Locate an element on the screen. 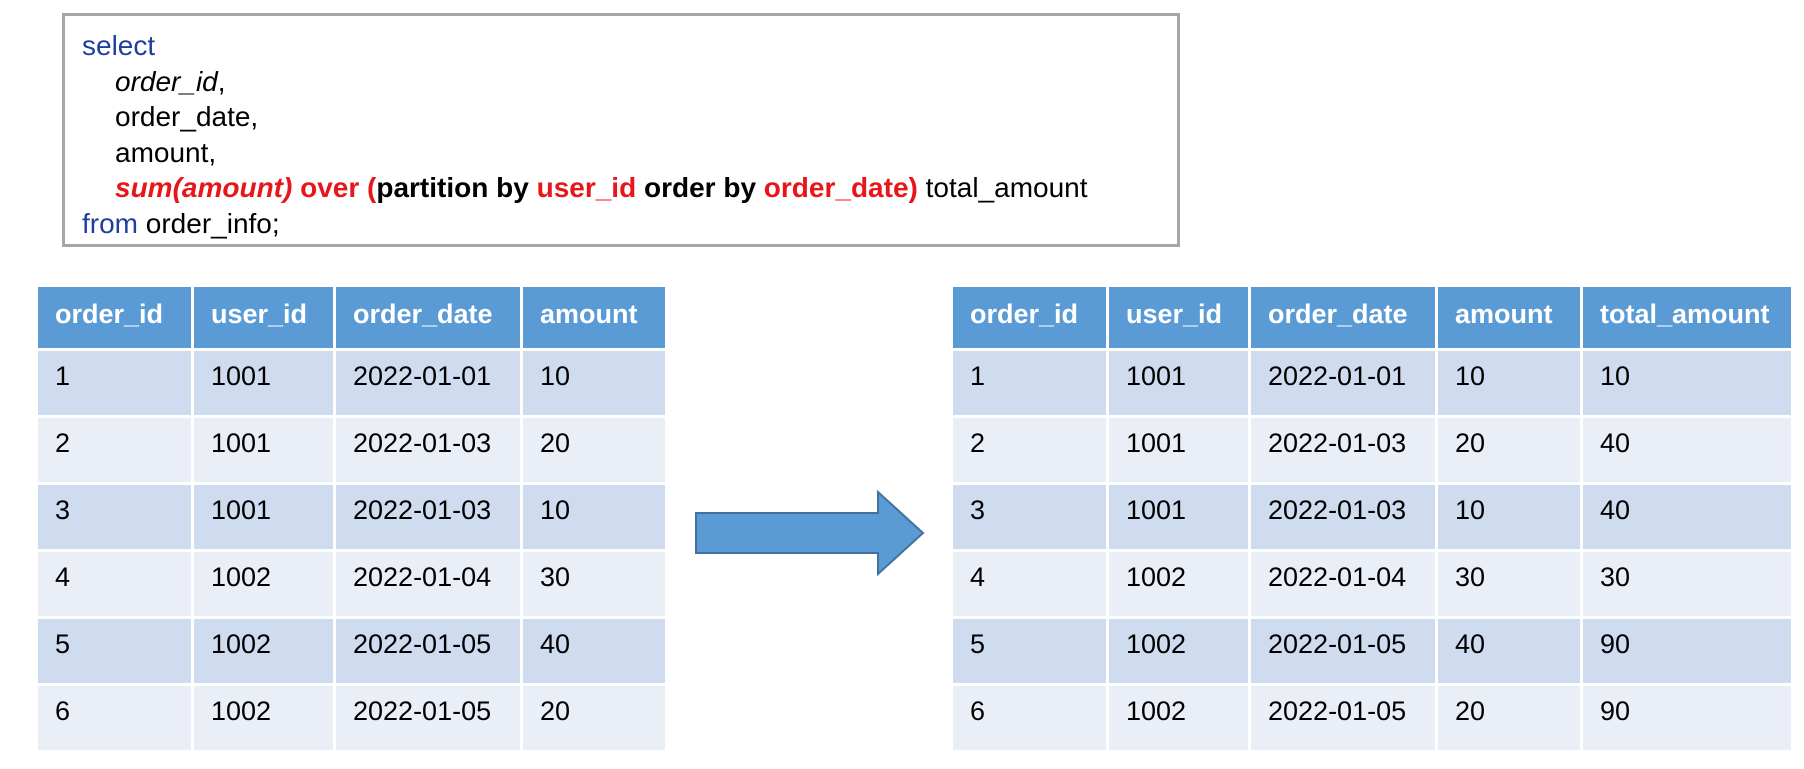 This screenshot has width=1804, height=769. source-table-header-row: order_id user_id order_date amount is located at coordinates (351, 317).